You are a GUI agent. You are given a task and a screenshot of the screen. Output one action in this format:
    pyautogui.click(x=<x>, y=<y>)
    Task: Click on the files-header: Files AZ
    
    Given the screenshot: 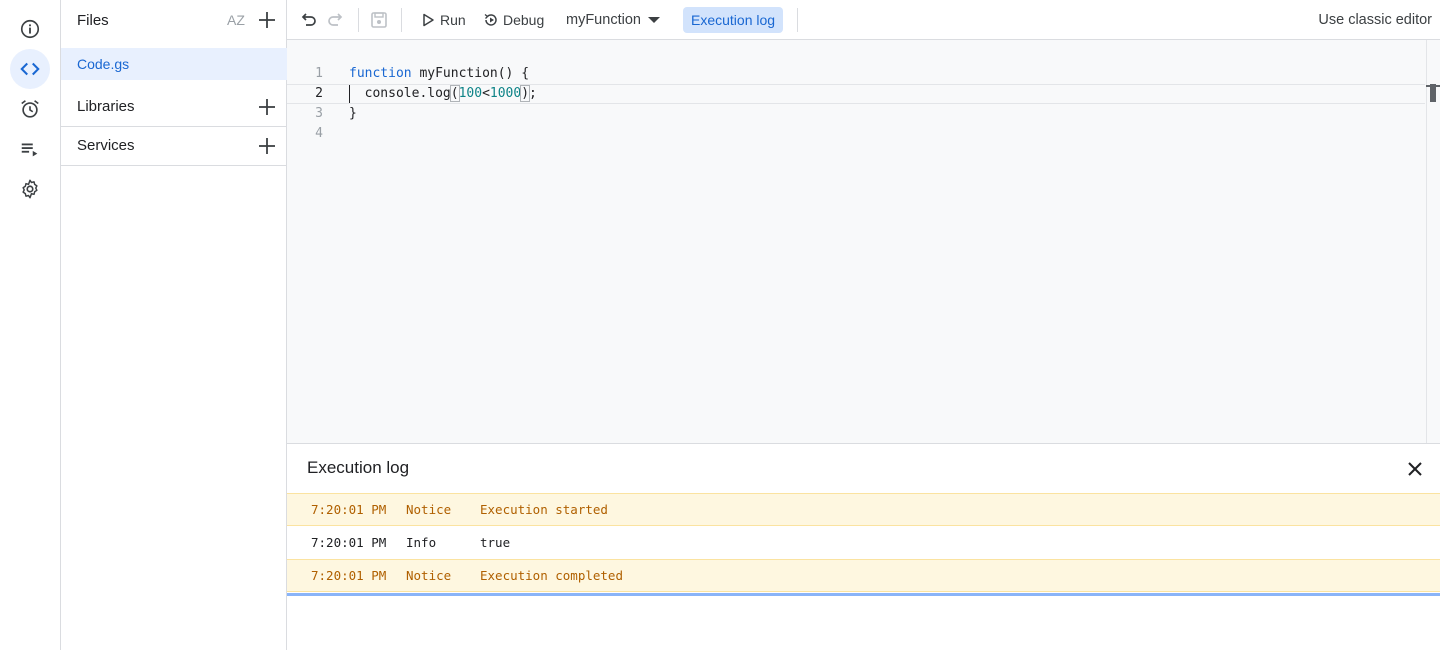 What is the action you would take?
    pyautogui.click(x=174, y=20)
    